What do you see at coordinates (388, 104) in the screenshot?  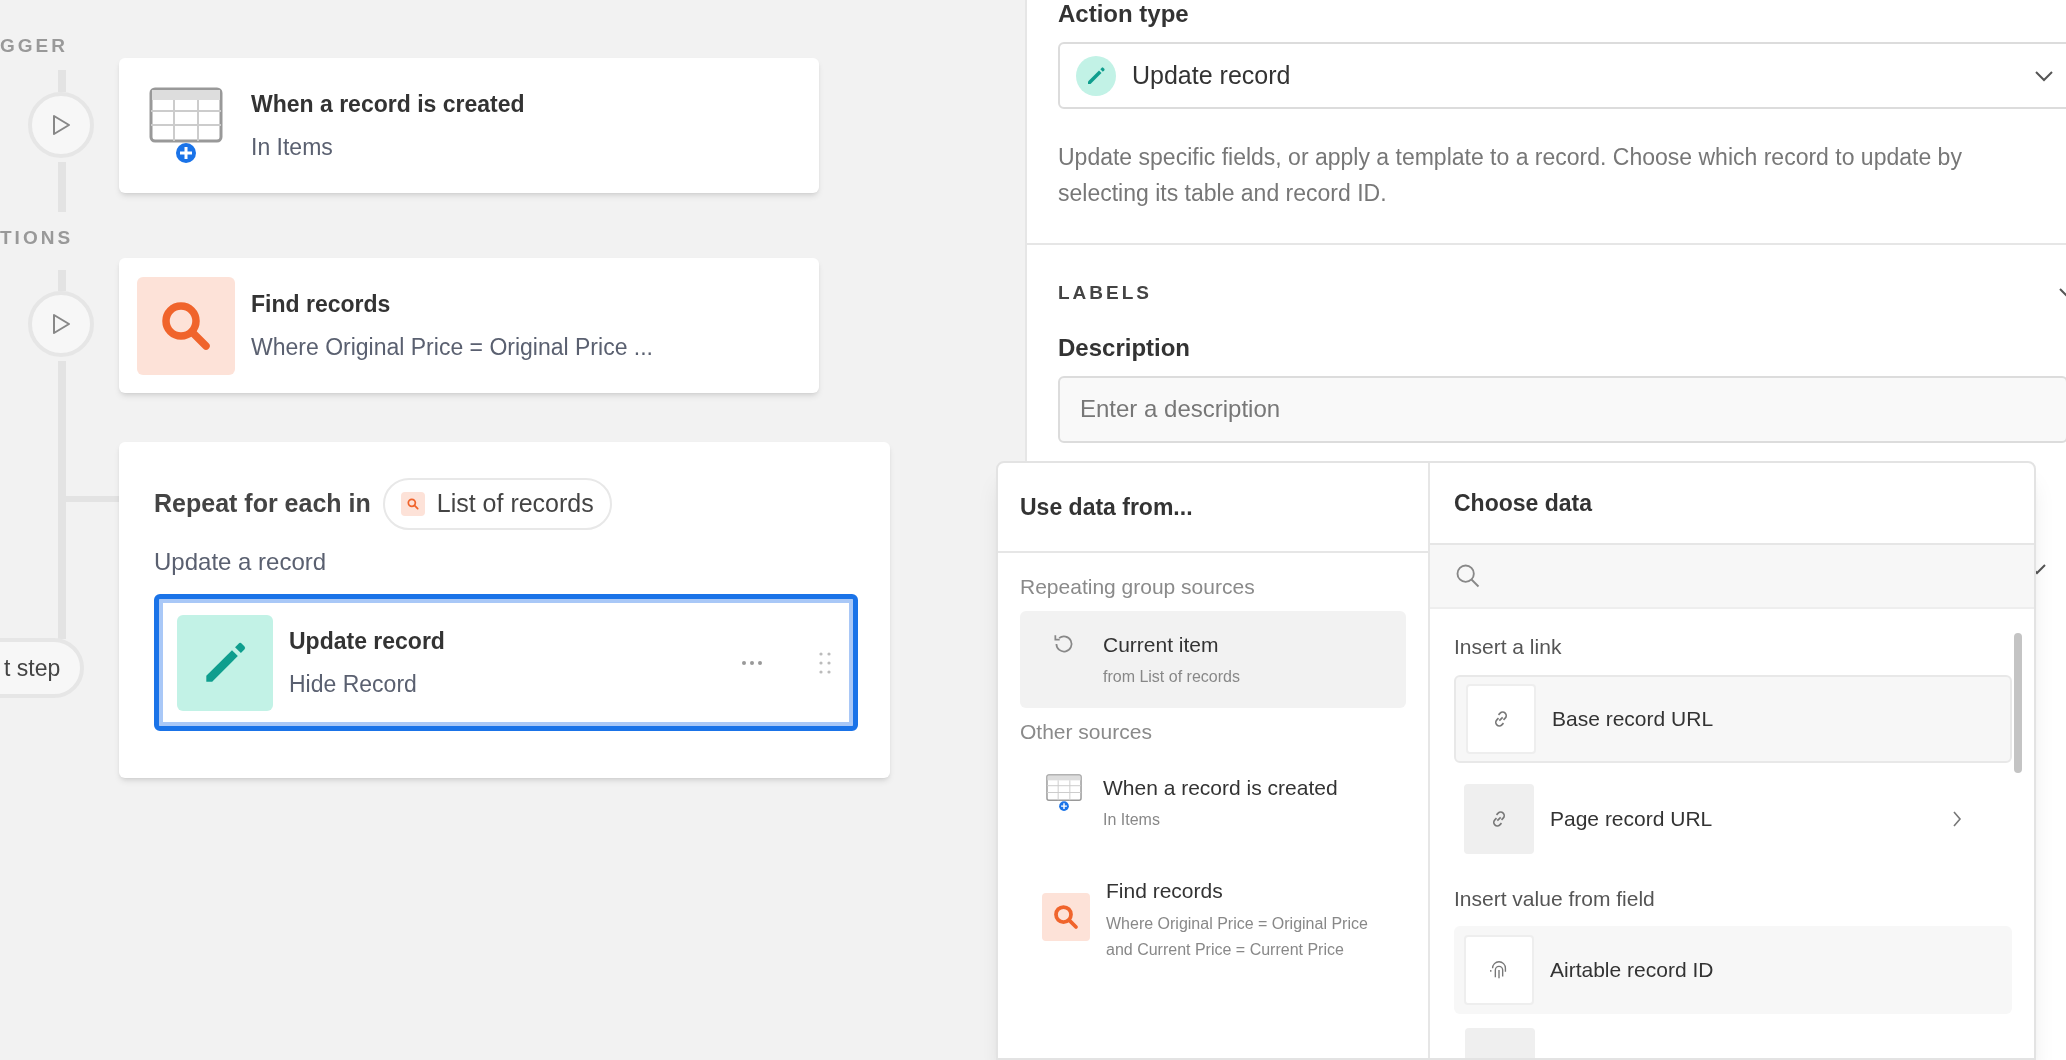 I see `step-title: When a record is created` at bounding box center [388, 104].